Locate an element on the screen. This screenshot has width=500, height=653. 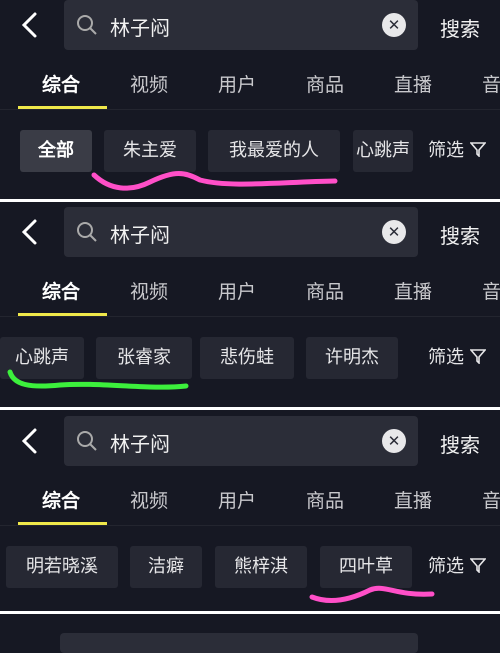
chip: 张睿家 is located at coordinates (144, 358).